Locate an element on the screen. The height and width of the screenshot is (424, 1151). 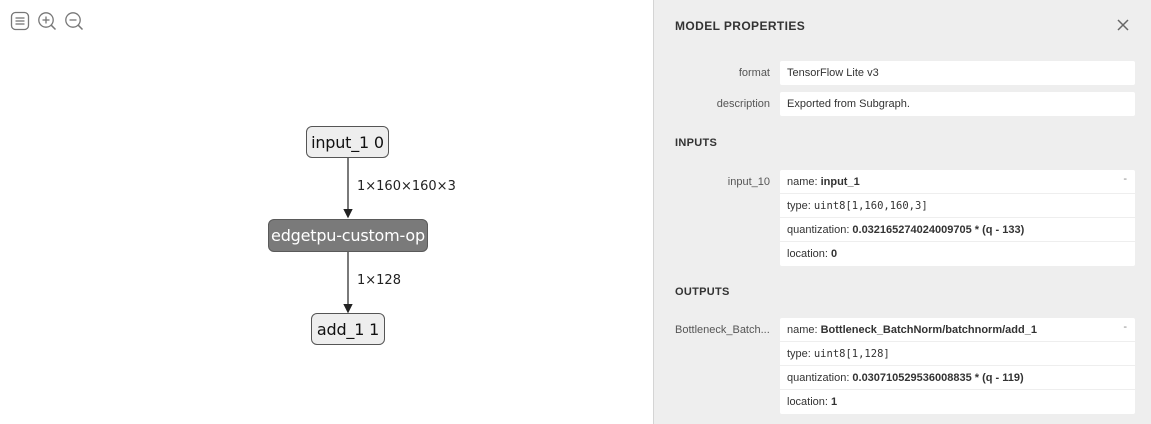
input-quantization-value: 0.032165274024009705 * (q - 133) is located at coordinates (938, 229).